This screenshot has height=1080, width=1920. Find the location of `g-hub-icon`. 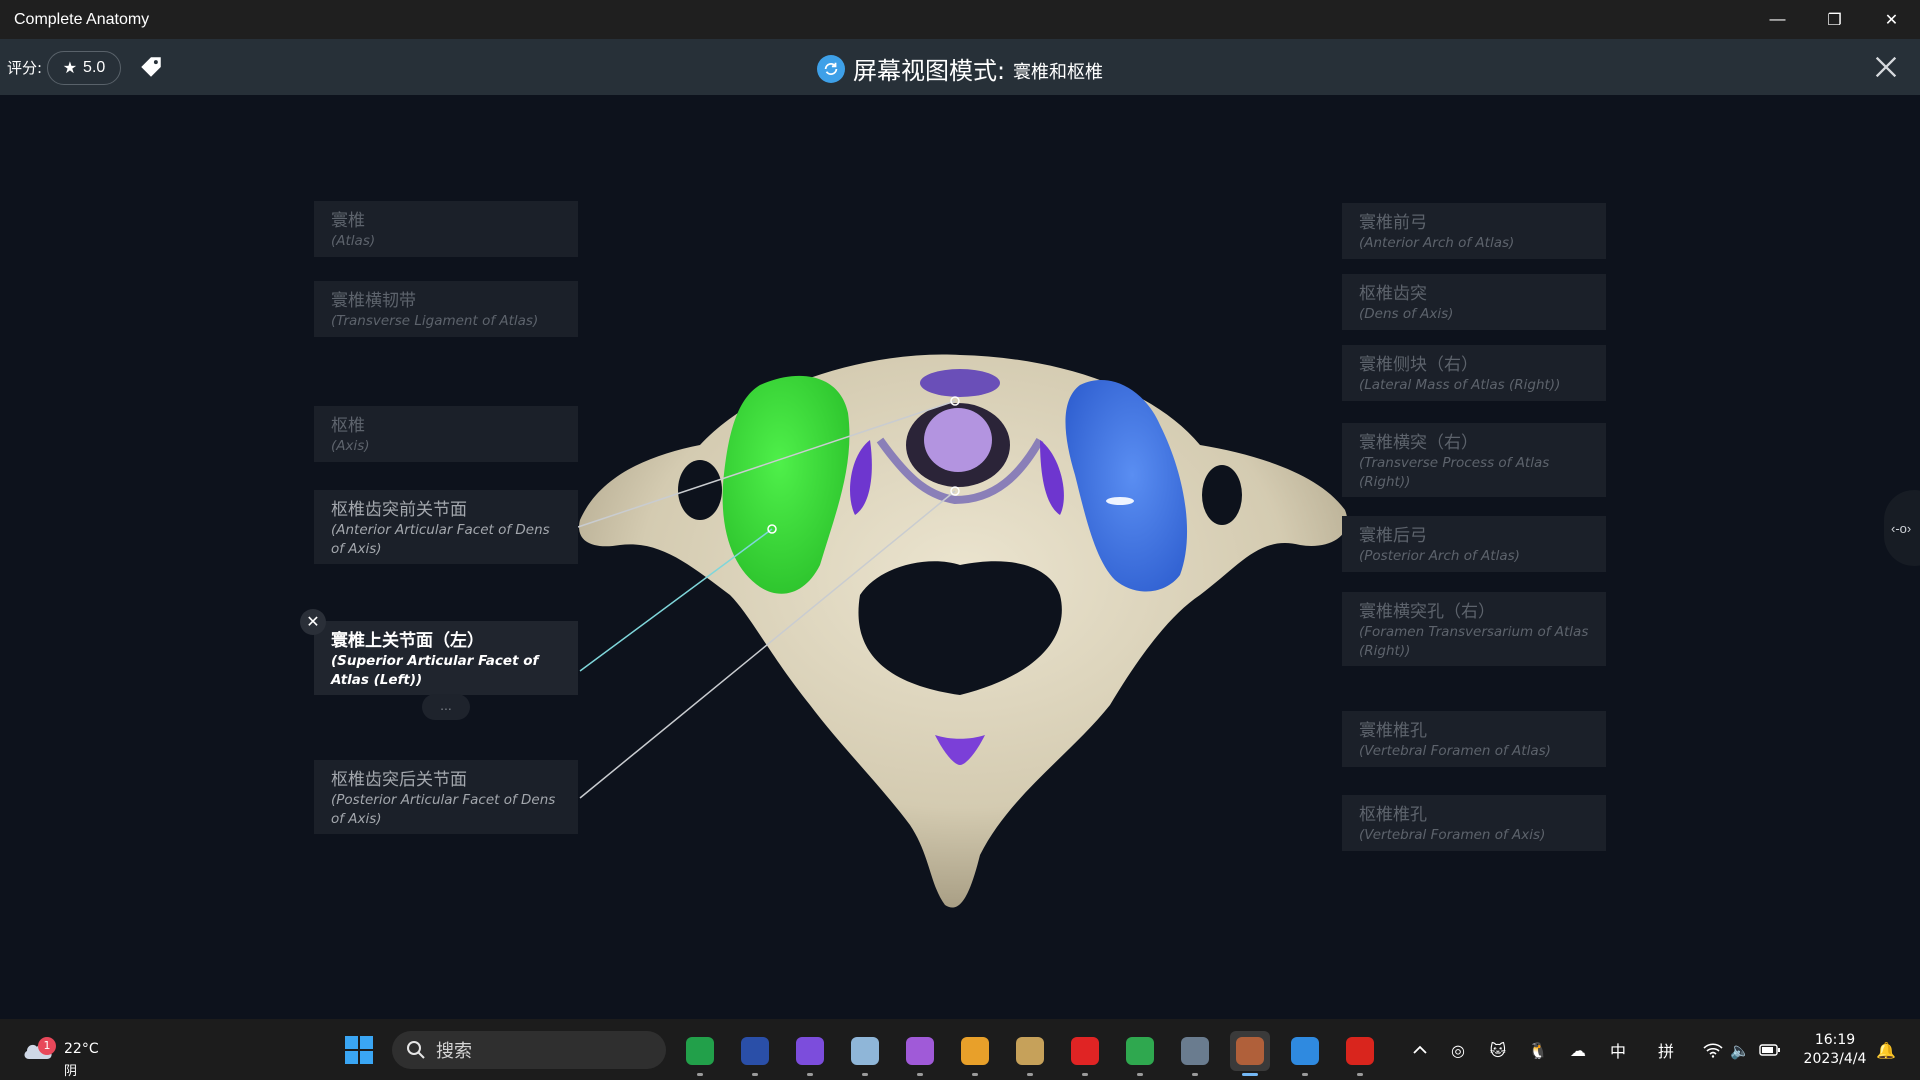

g-hub-icon is located at coordinates (975, 1053).